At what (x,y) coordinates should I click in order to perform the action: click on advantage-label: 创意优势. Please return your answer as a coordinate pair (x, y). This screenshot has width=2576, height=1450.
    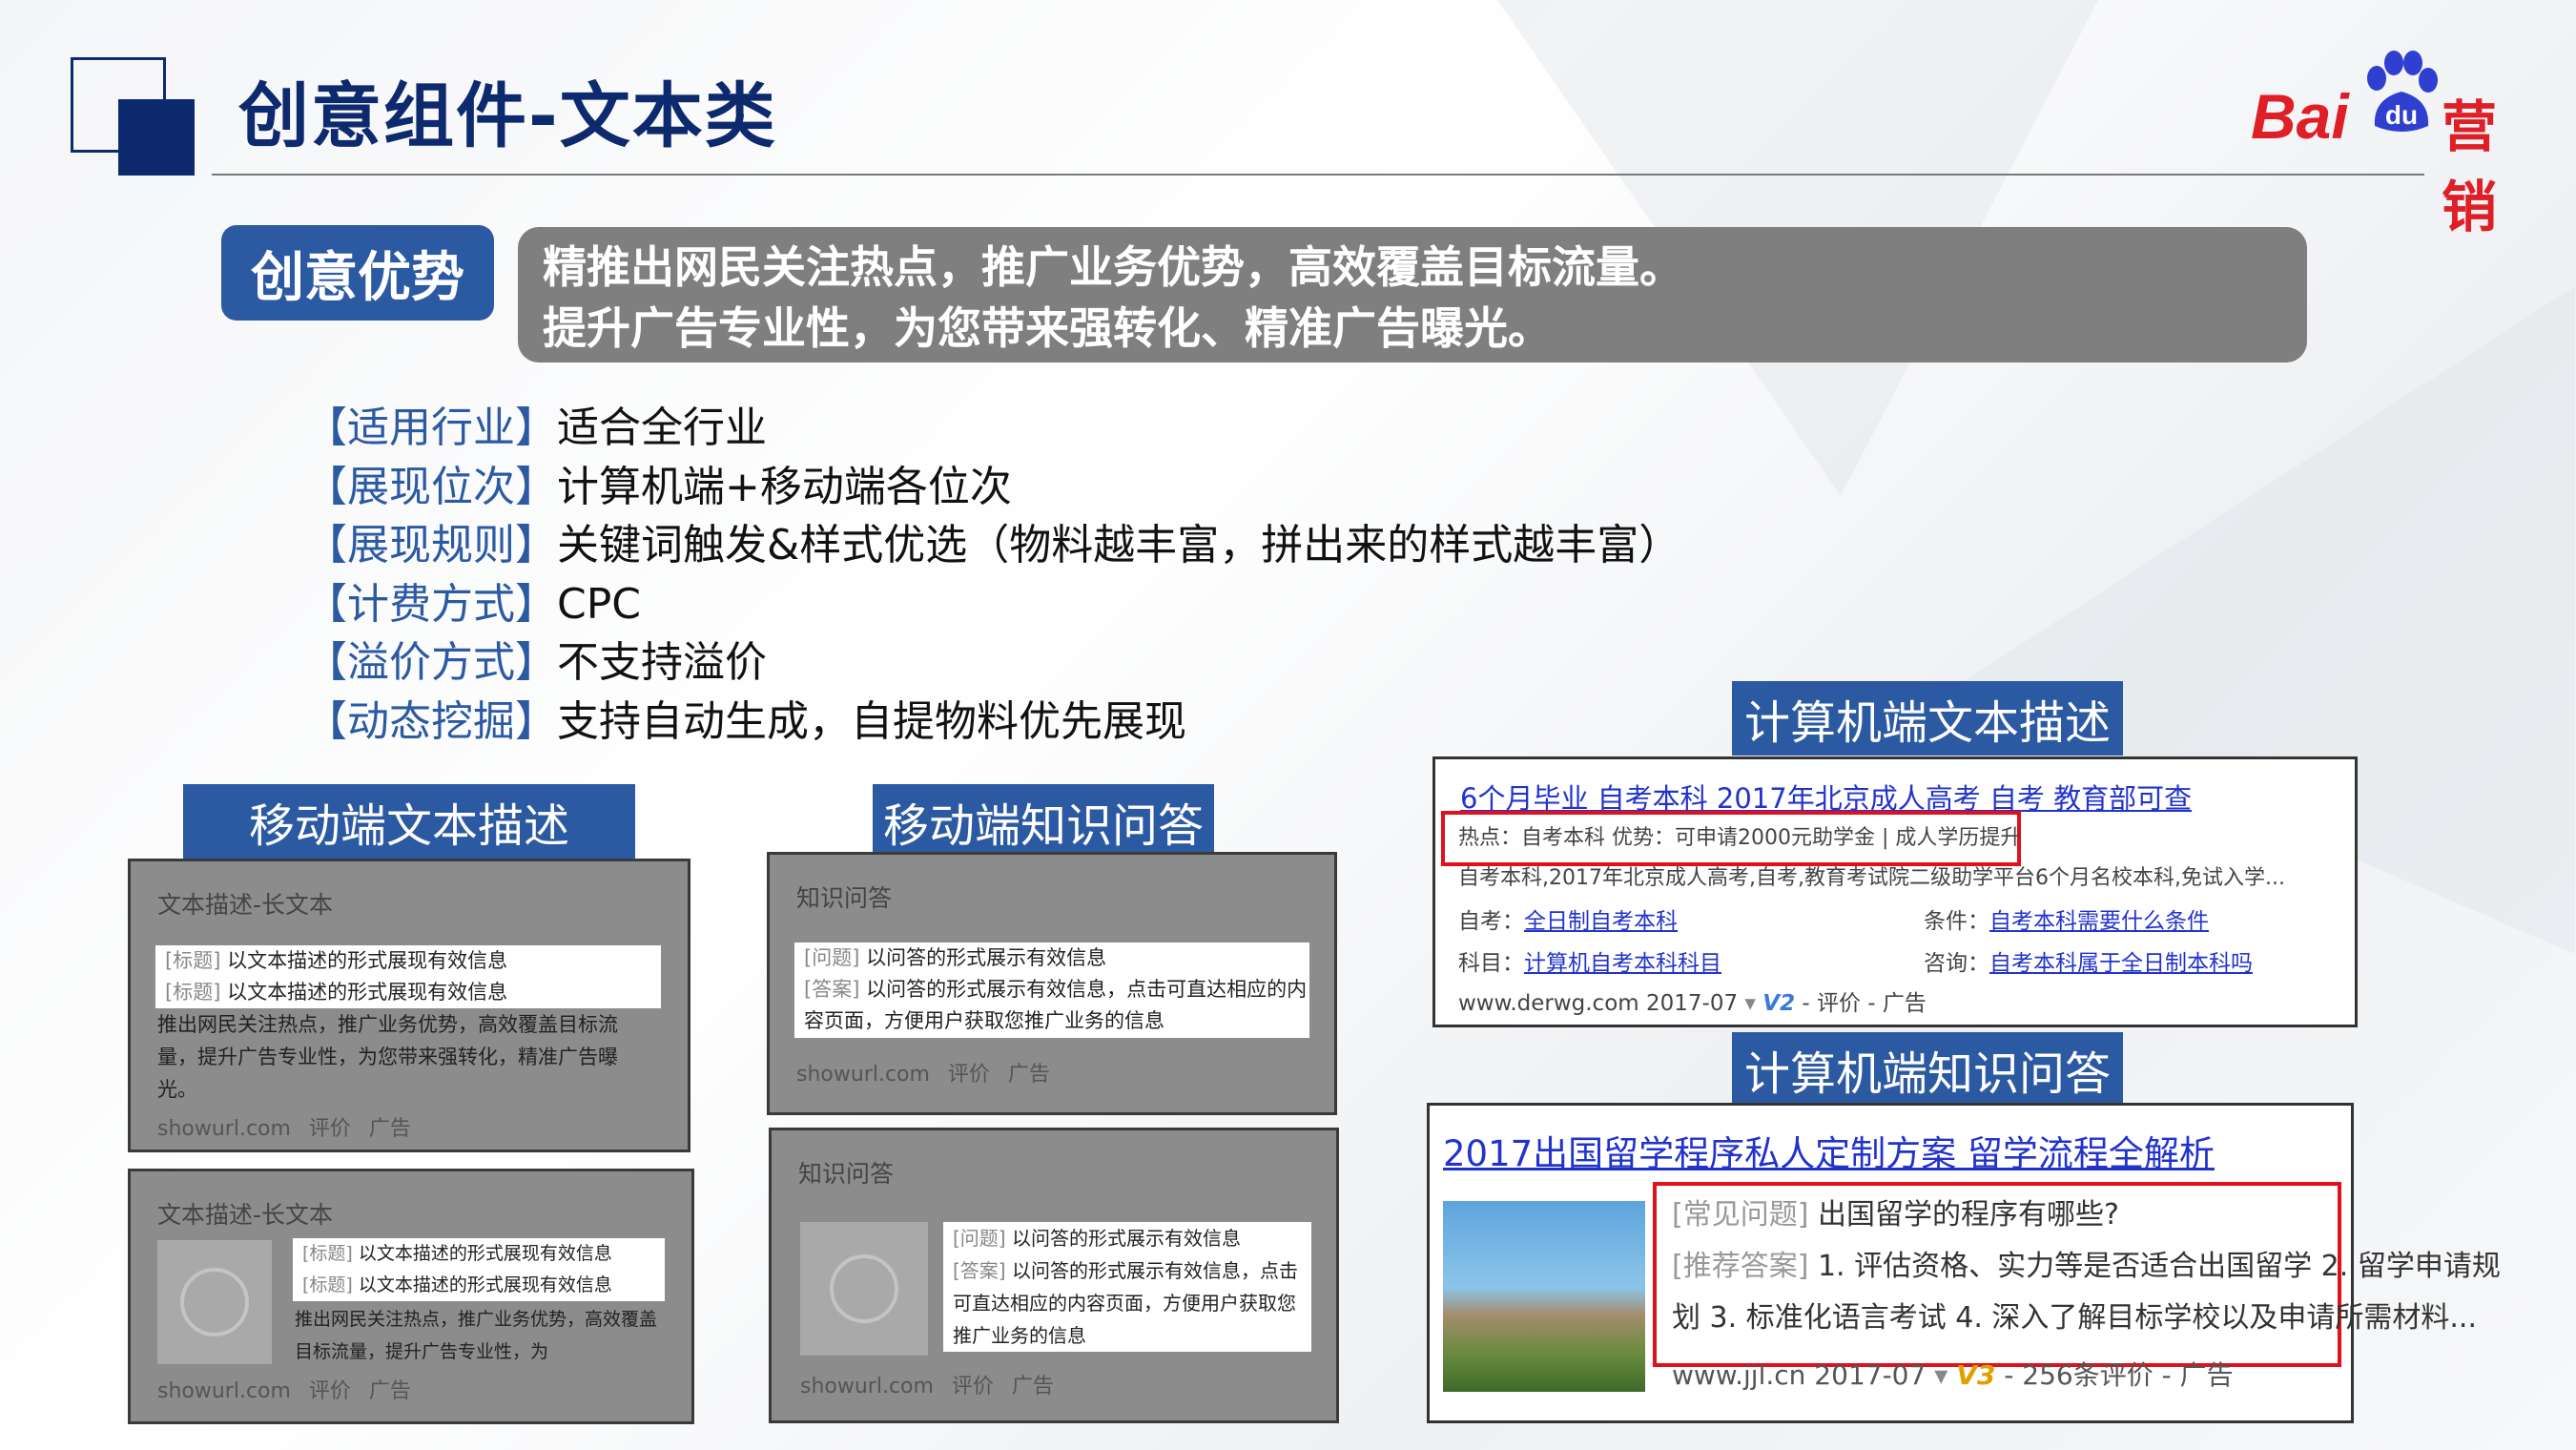
    Looking at the image, I should click on (357, 273).